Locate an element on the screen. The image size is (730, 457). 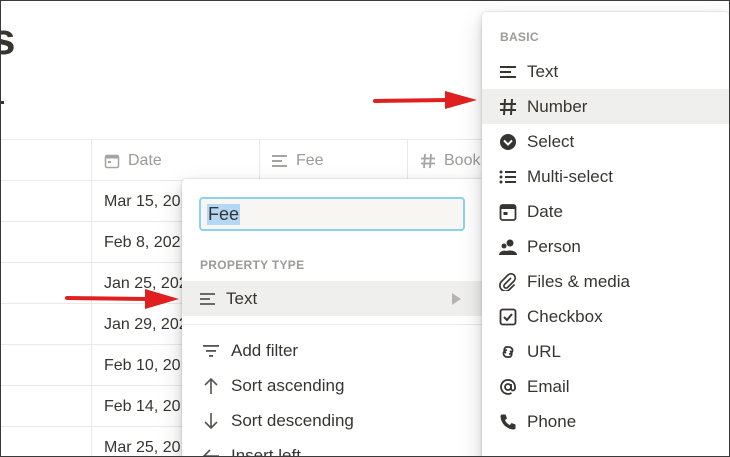
menu-item-label: Sort ascending is located at coordinates (288, 385).